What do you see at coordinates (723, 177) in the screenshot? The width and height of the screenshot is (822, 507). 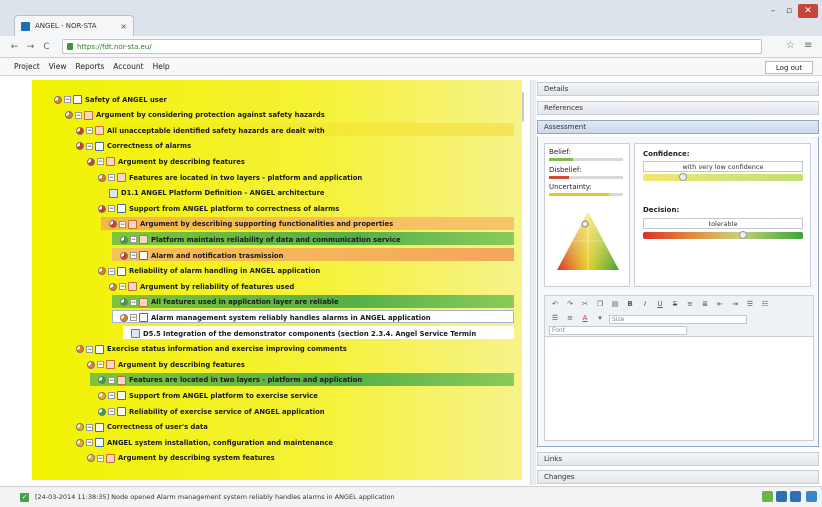 I see `confidence-slider` at bounding box center [723, 177].